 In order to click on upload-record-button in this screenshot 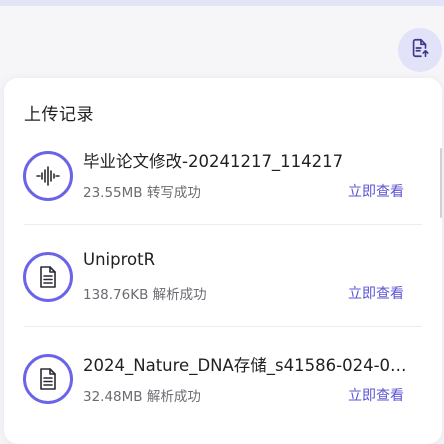, I will do `click(420, 50)`.